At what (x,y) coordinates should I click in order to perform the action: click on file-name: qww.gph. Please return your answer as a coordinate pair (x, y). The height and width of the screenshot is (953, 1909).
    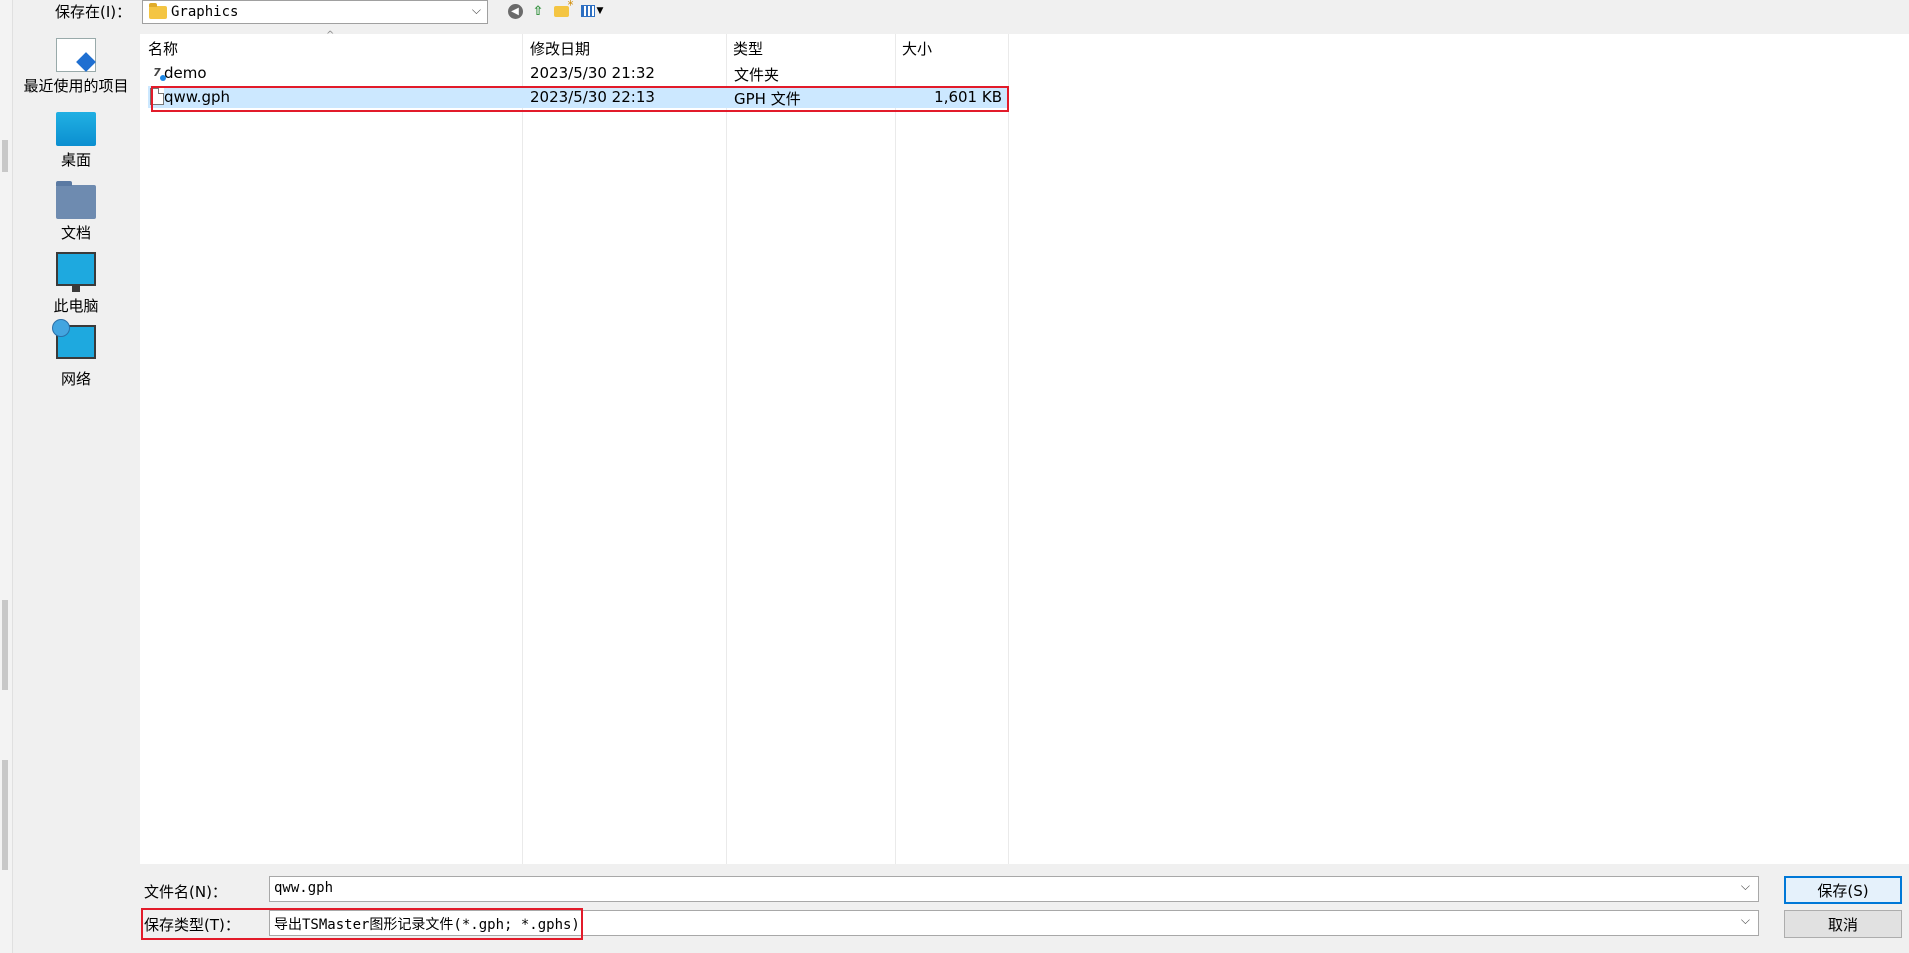
    Looking at the image, I should click on (197, 97).